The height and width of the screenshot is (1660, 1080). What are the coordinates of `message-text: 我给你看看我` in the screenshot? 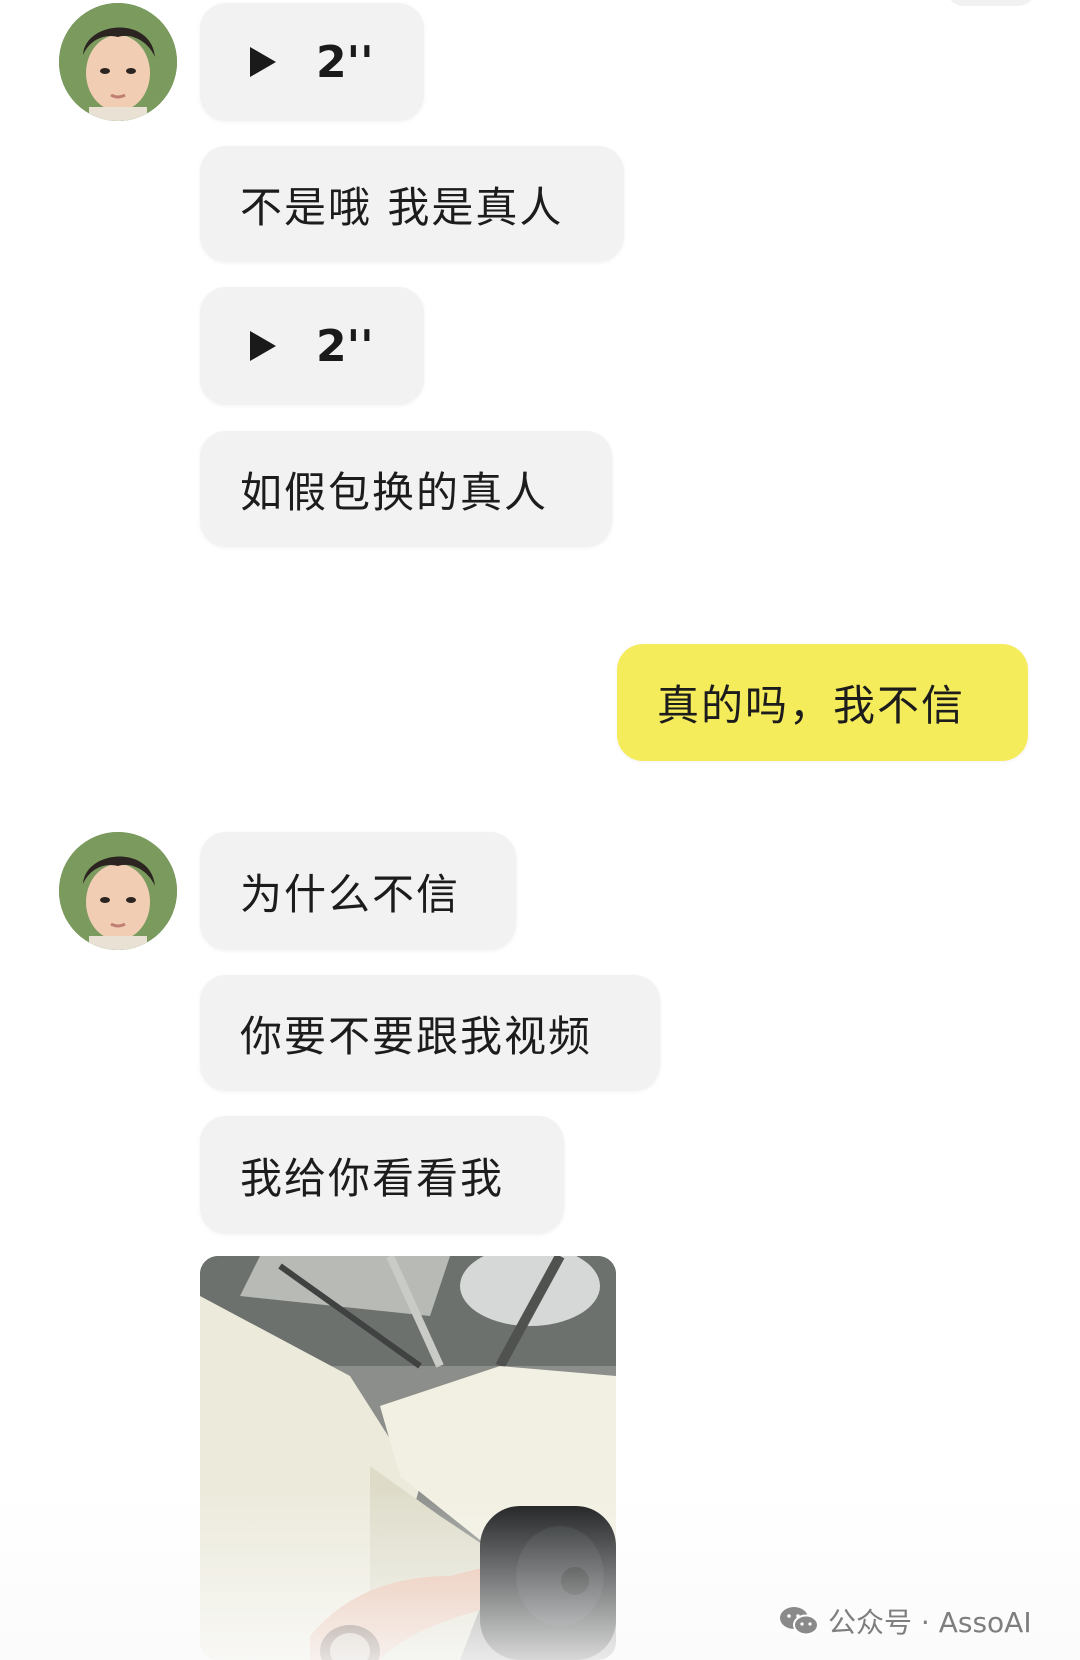 It's located at (372, 1178).